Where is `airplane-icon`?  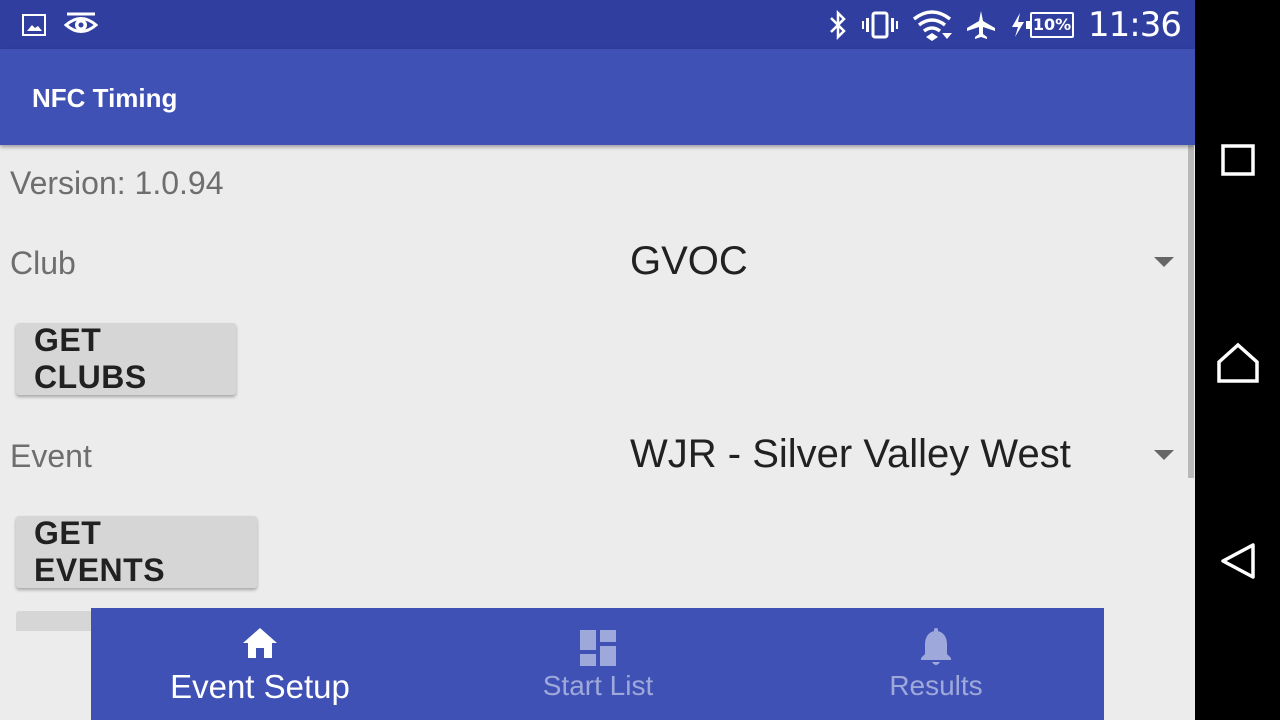 airplane-icon is located at coordinates (981, 25).